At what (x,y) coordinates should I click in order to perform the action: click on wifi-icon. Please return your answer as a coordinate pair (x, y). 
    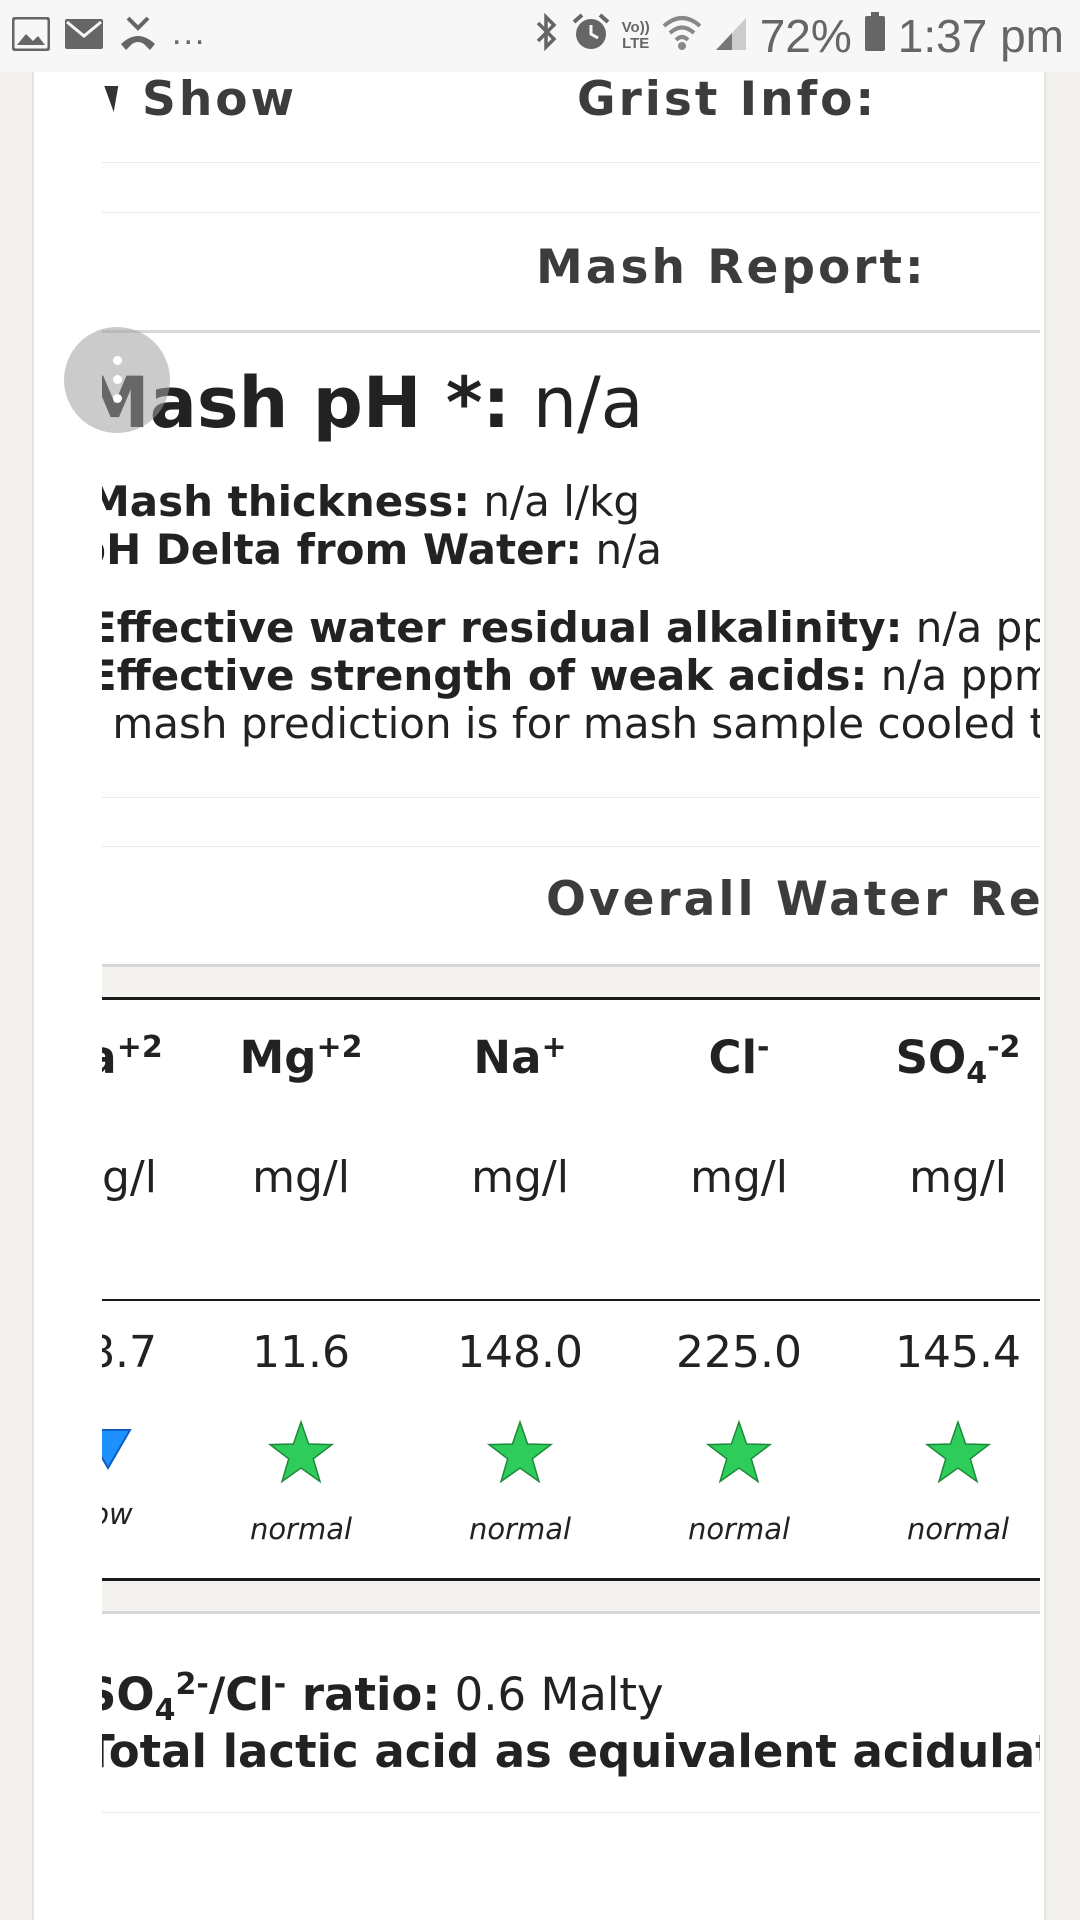
    Looking at the image, I should click on (682, 36).